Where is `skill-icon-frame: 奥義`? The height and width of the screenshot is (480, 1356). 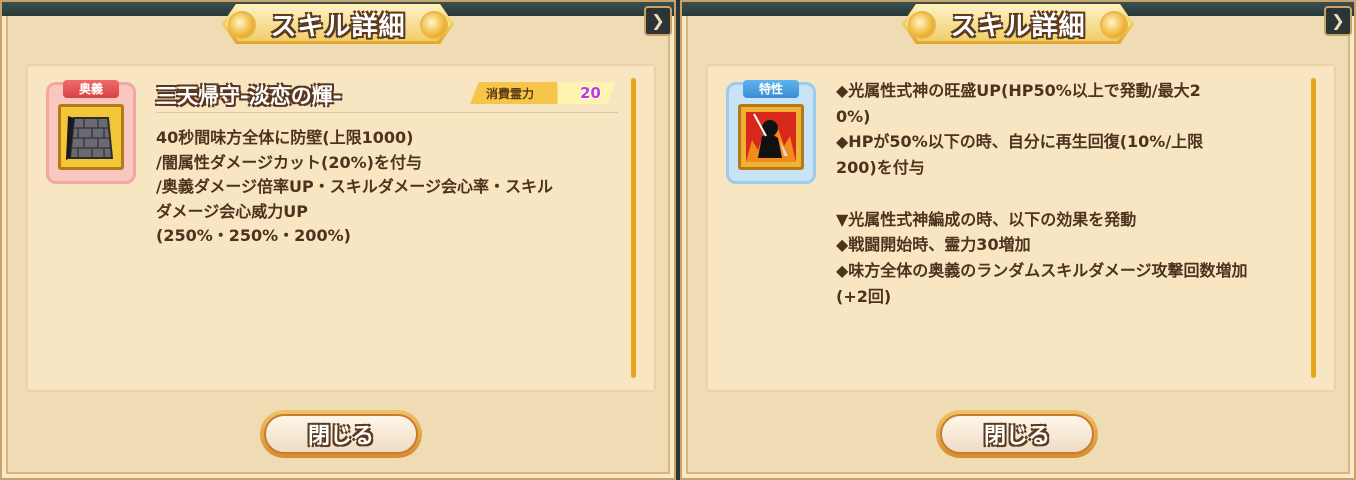 skill-icon-frame: 奥義 is located at coordinates (91, 132).